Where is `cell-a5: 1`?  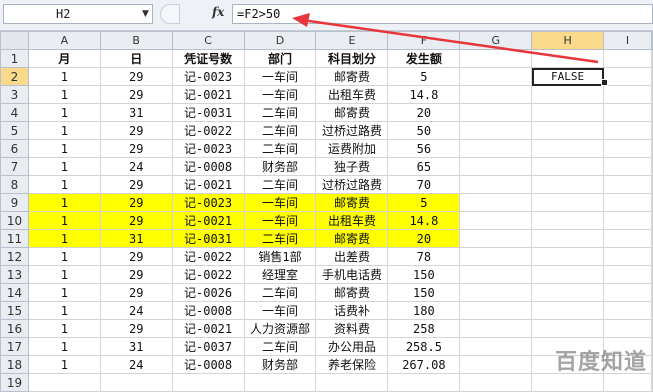
cell-a5: 1 is located at coordinates (64, 130).